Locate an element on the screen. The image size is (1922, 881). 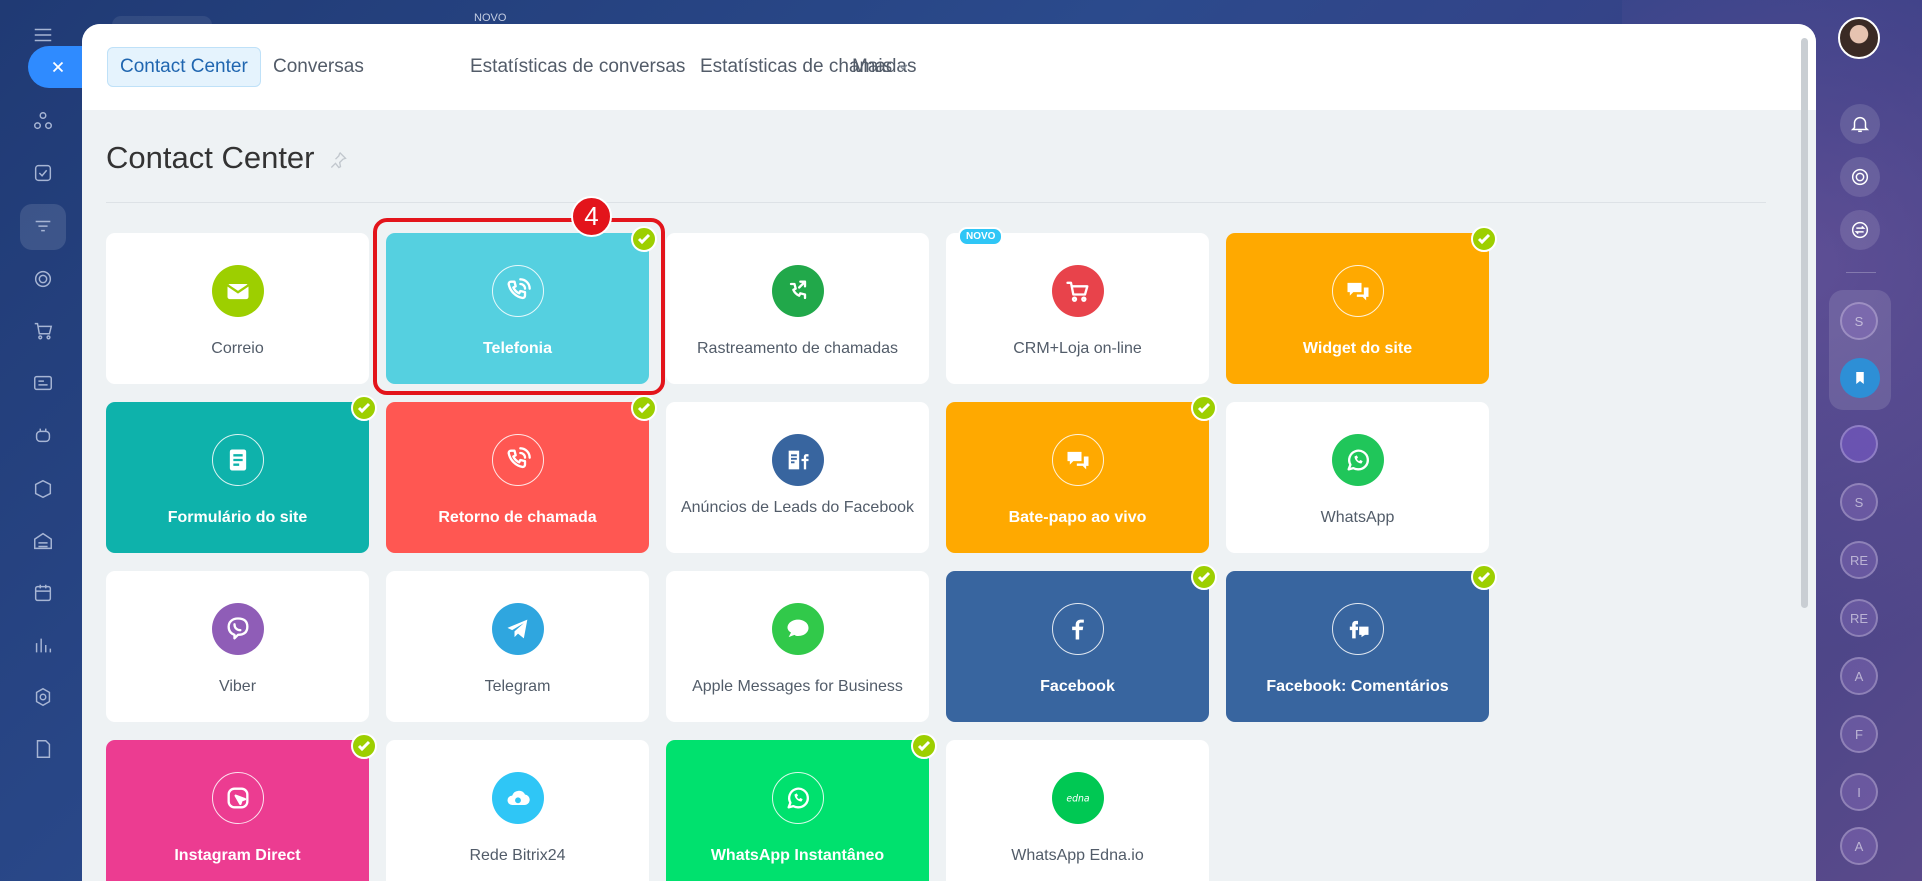
connector-label: Instagram Direct is located at coordinates (237, 855).